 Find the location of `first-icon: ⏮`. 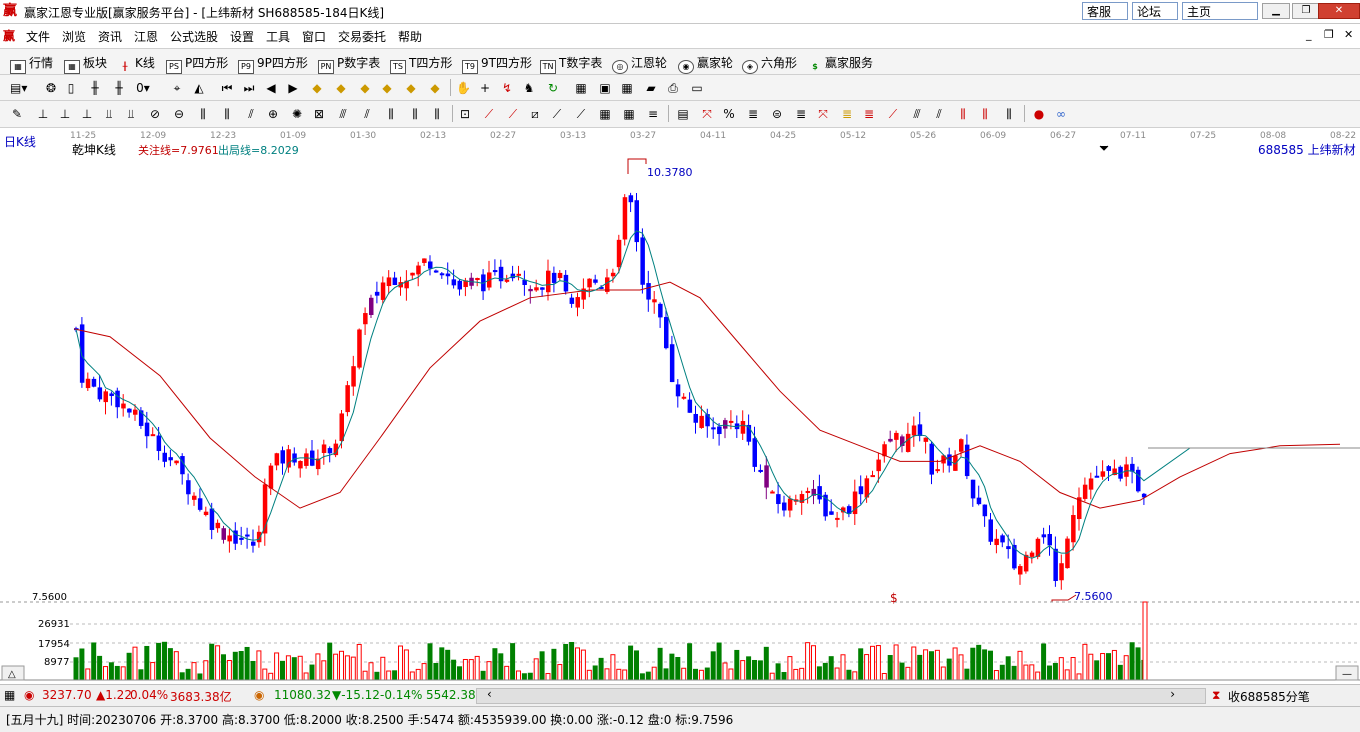

first-icon: ⏮ is located at coordinates (227, 88).